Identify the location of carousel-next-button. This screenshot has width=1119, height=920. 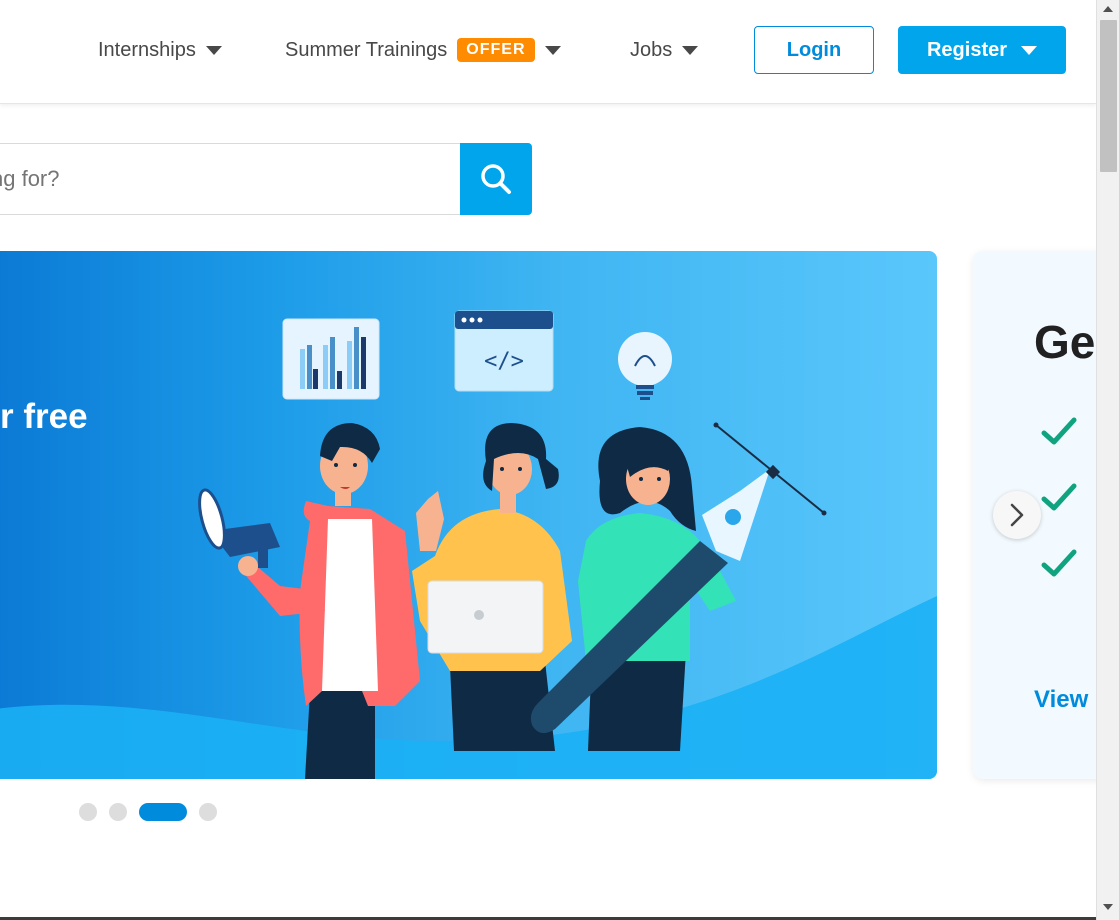
(1017, 515).